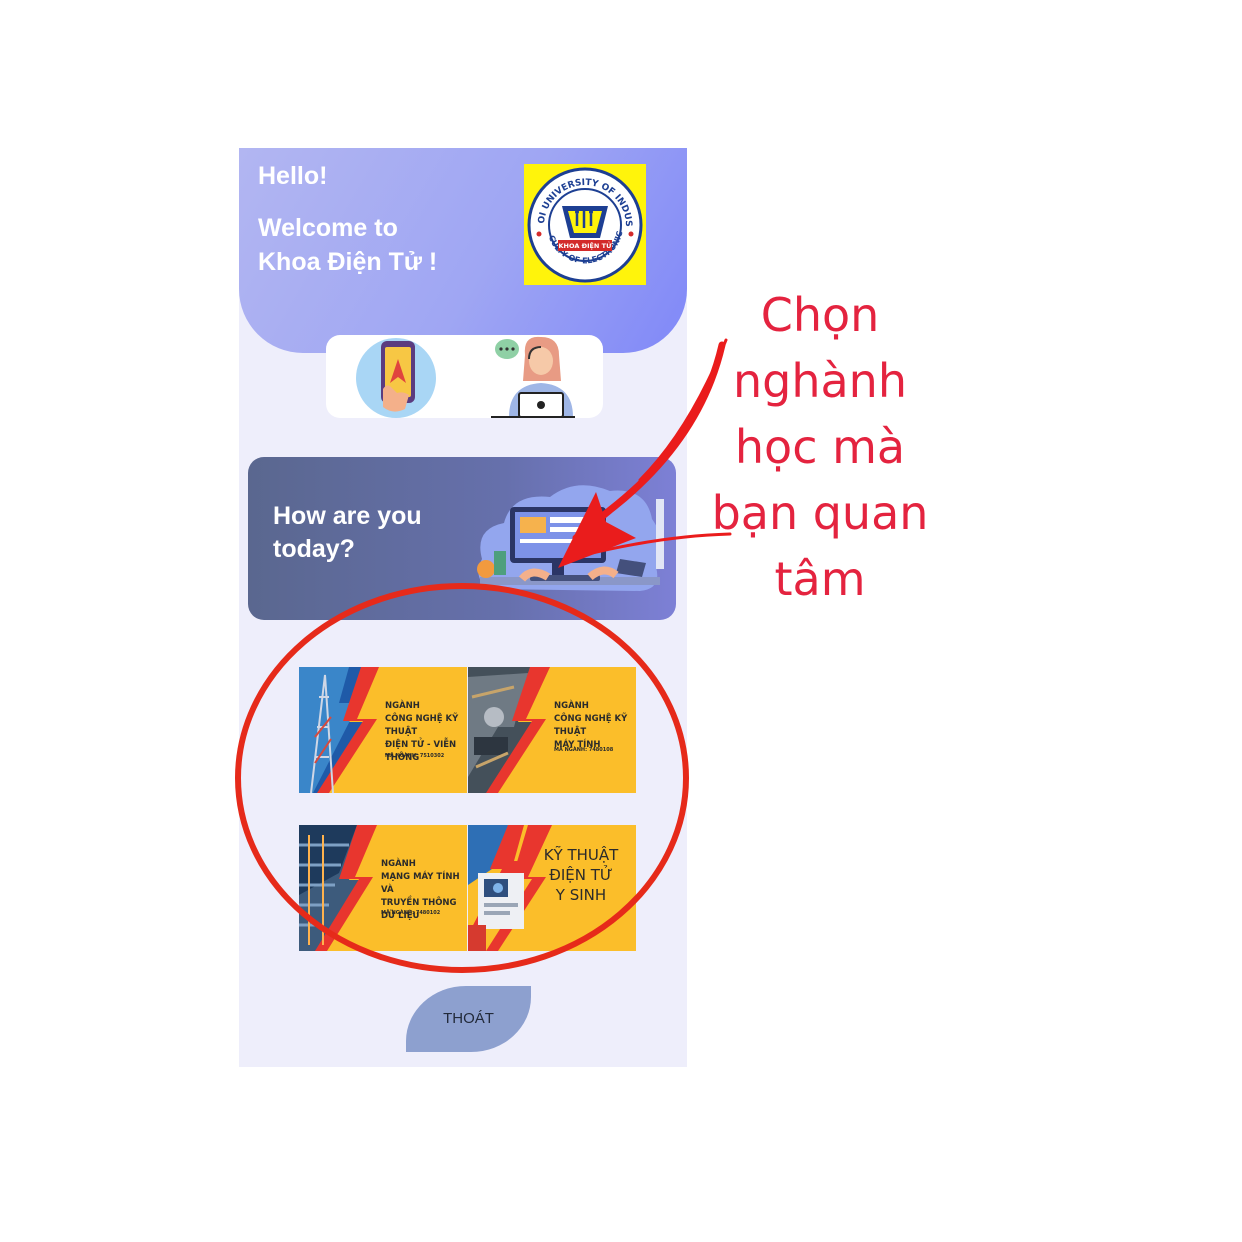 Image resolution: width=1242 pixels, height=1242 pixels. What do you see at coordinates (820, 579) in the screenshot?
I see `annotation-line-5: tâm` at bounding box center [820, 579].